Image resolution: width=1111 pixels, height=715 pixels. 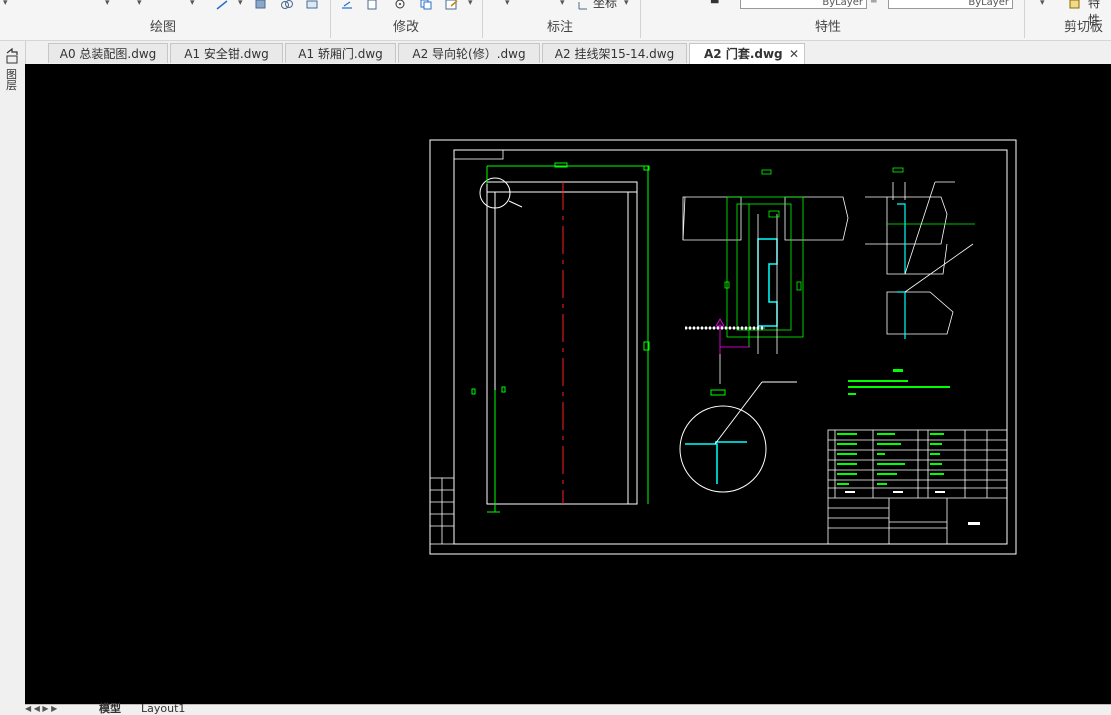 I want to click on coordinate-icon, so click(x=584, y=5).